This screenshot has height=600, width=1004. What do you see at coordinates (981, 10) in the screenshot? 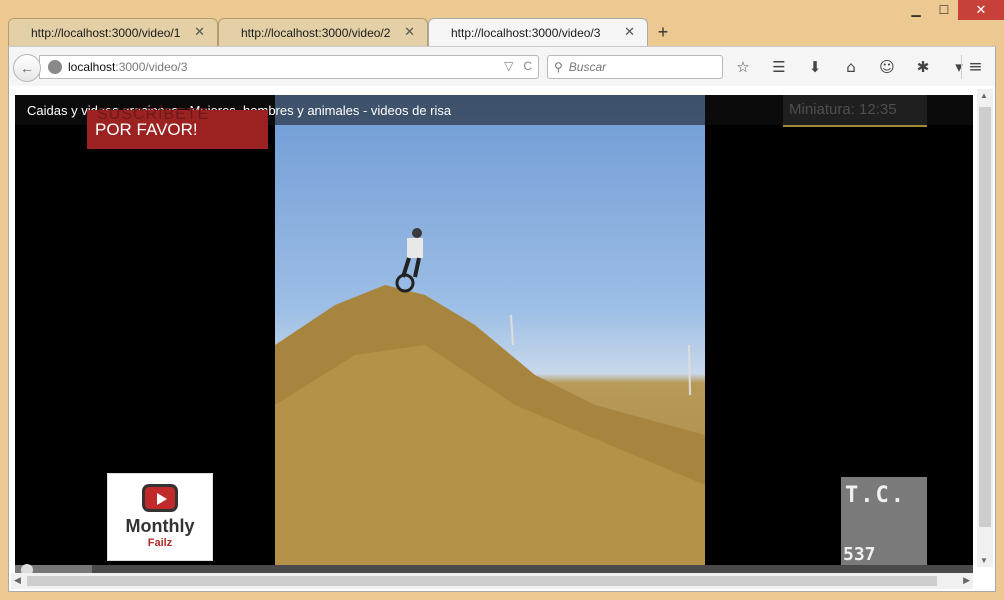
I see `close-window-button: ✕` at bounding box center [981, 10].